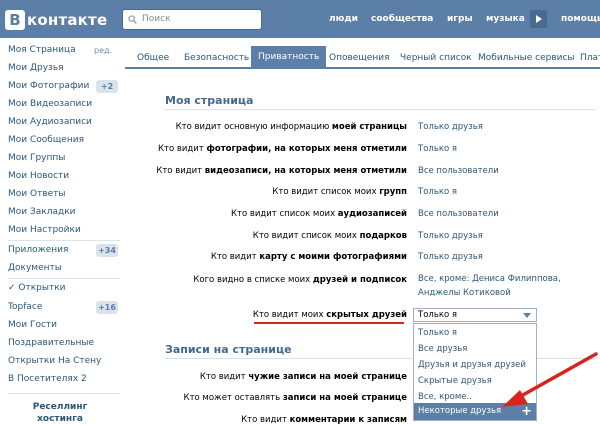 This screenshot has width=600, height=425. What do you see at coordinates (289, 56) in the screenshot?
I see `tab-privacy: Приватность` at bounding box center [289, 56].